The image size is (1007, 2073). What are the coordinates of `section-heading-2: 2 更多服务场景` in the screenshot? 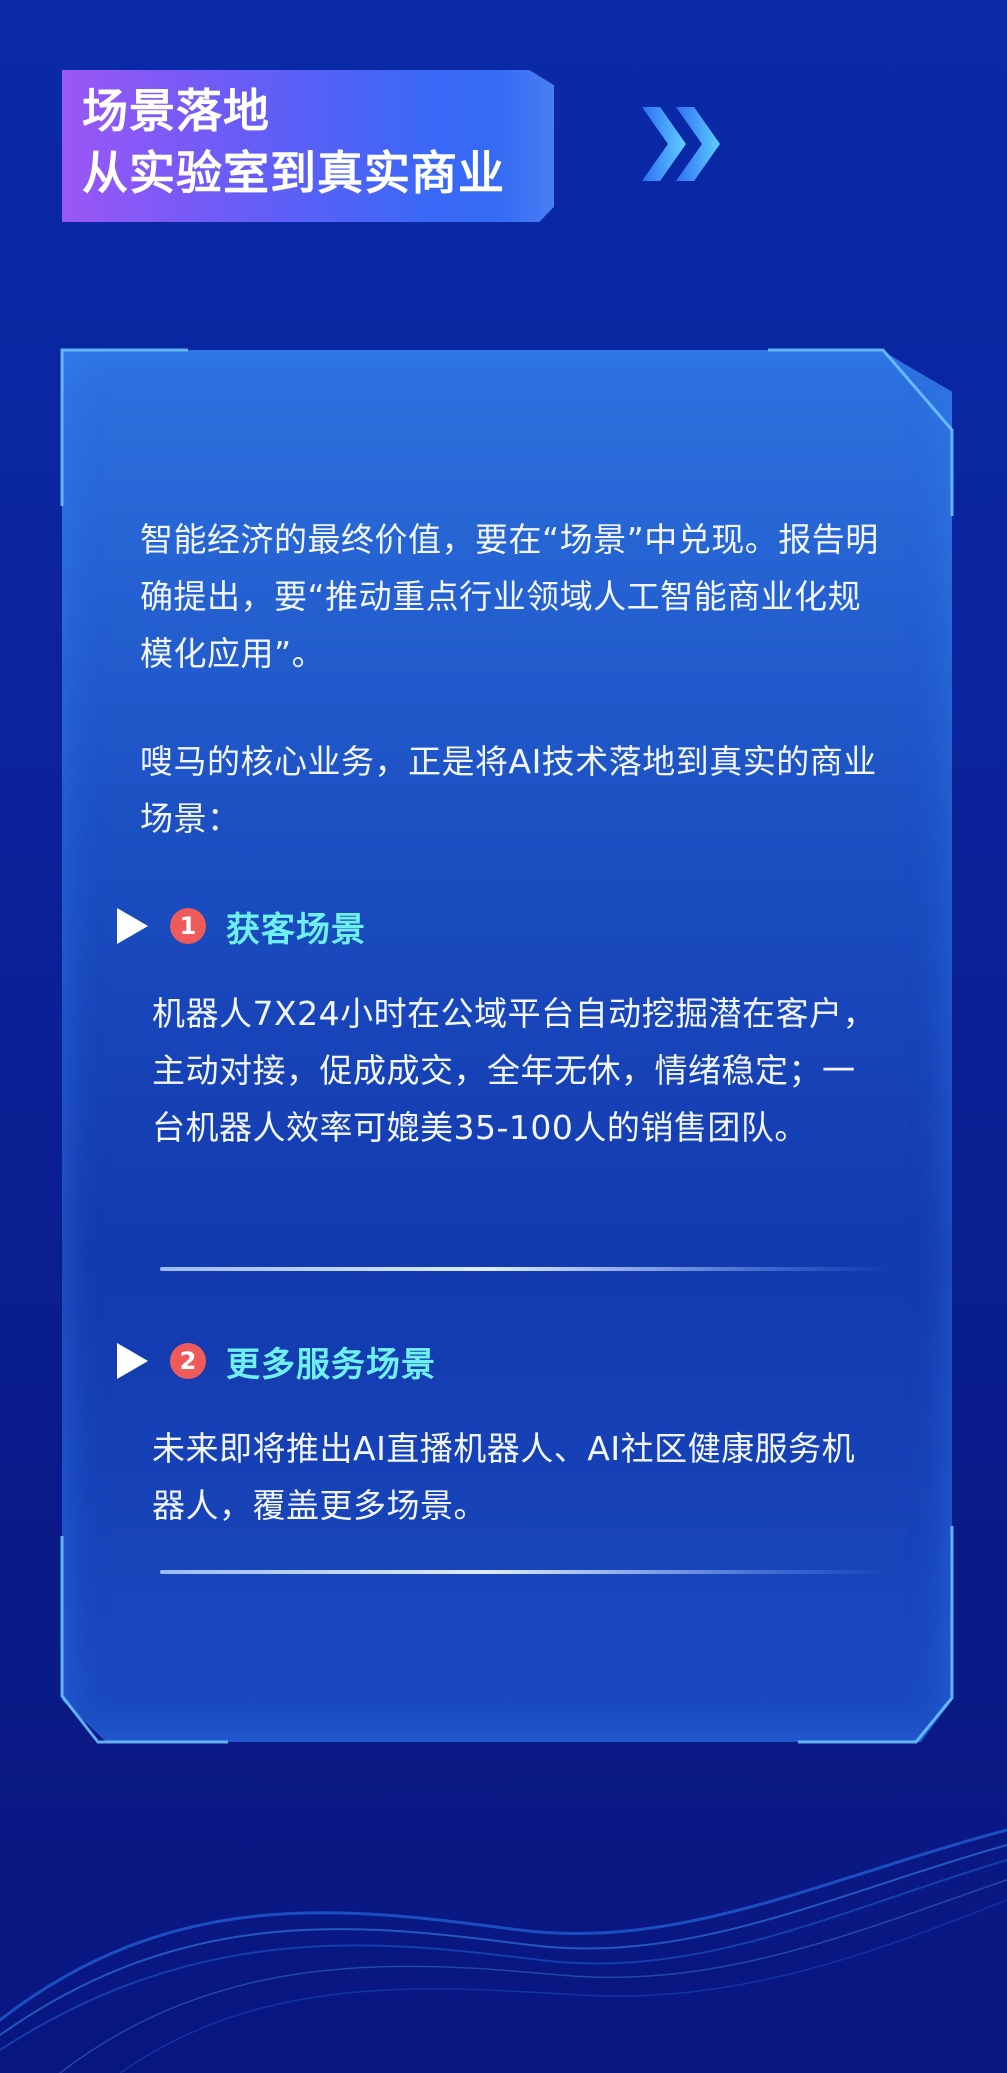 It's located at (276, 1361).